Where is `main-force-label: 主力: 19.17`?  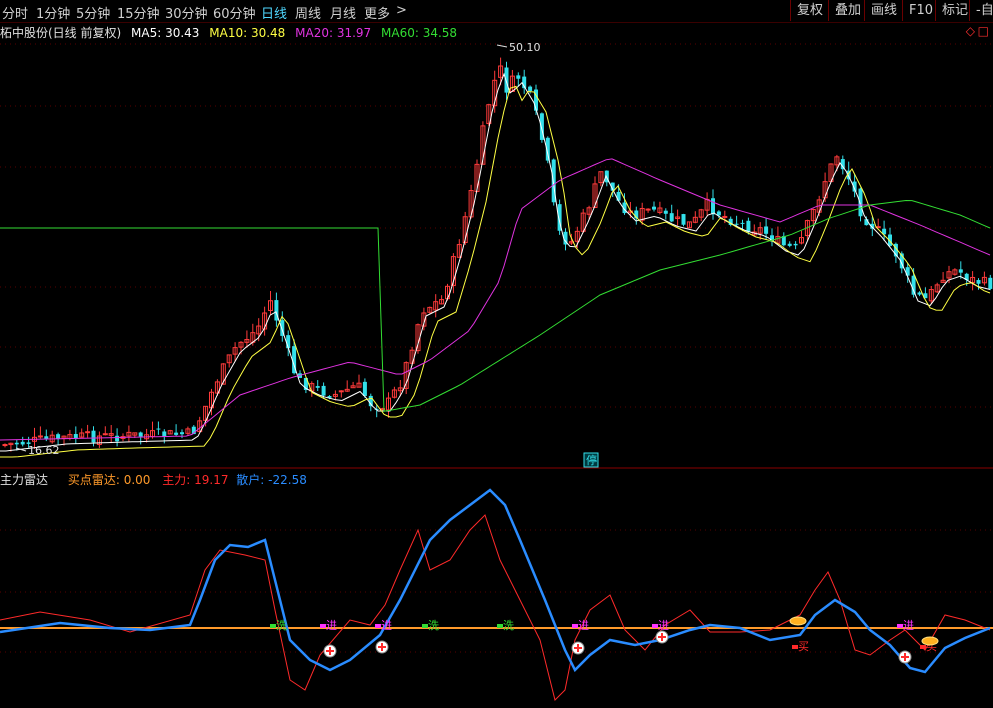
main-force-label: 主力: 19.17 is located at coordinates (195, 480).